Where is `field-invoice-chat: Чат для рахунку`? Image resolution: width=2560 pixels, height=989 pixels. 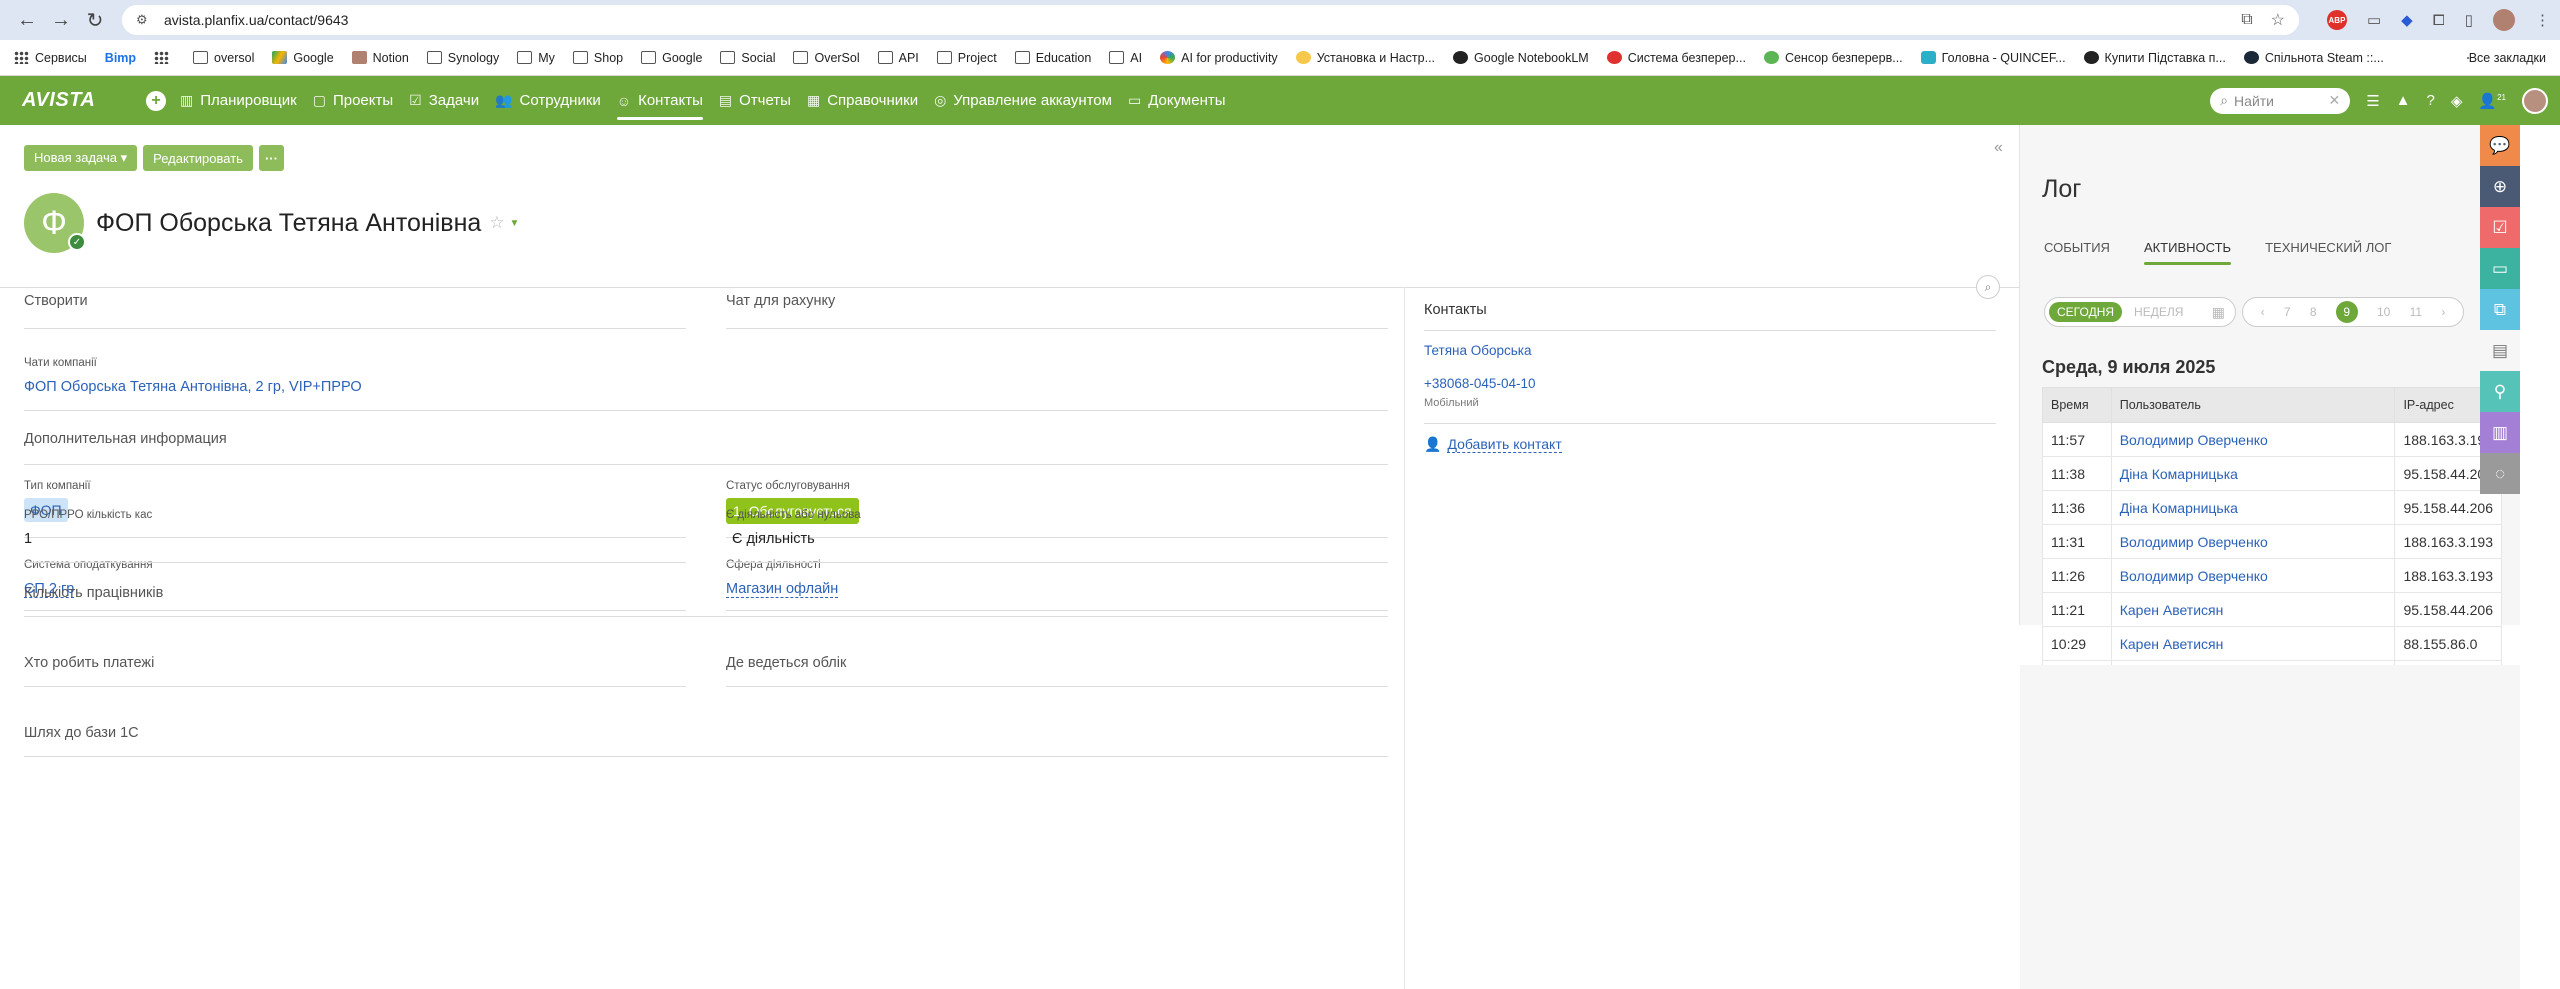
field-invoice-chat: Чат для рахунку is located at coordinates (1057, 311).